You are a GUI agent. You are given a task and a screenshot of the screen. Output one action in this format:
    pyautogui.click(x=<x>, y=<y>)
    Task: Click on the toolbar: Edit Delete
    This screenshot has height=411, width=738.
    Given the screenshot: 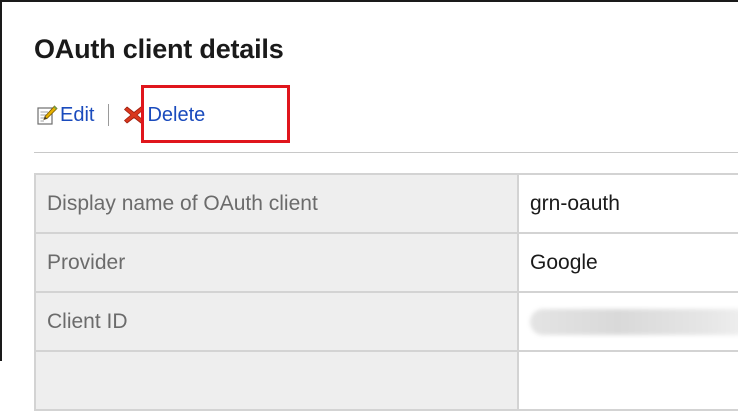 What is the action you would take?
    pyautogui.click(x=119, y=115)
    